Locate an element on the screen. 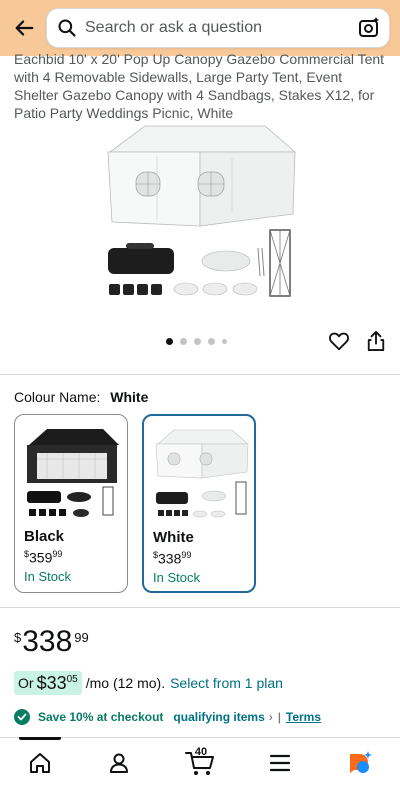  search-icon is located at coordinates (67, 28).